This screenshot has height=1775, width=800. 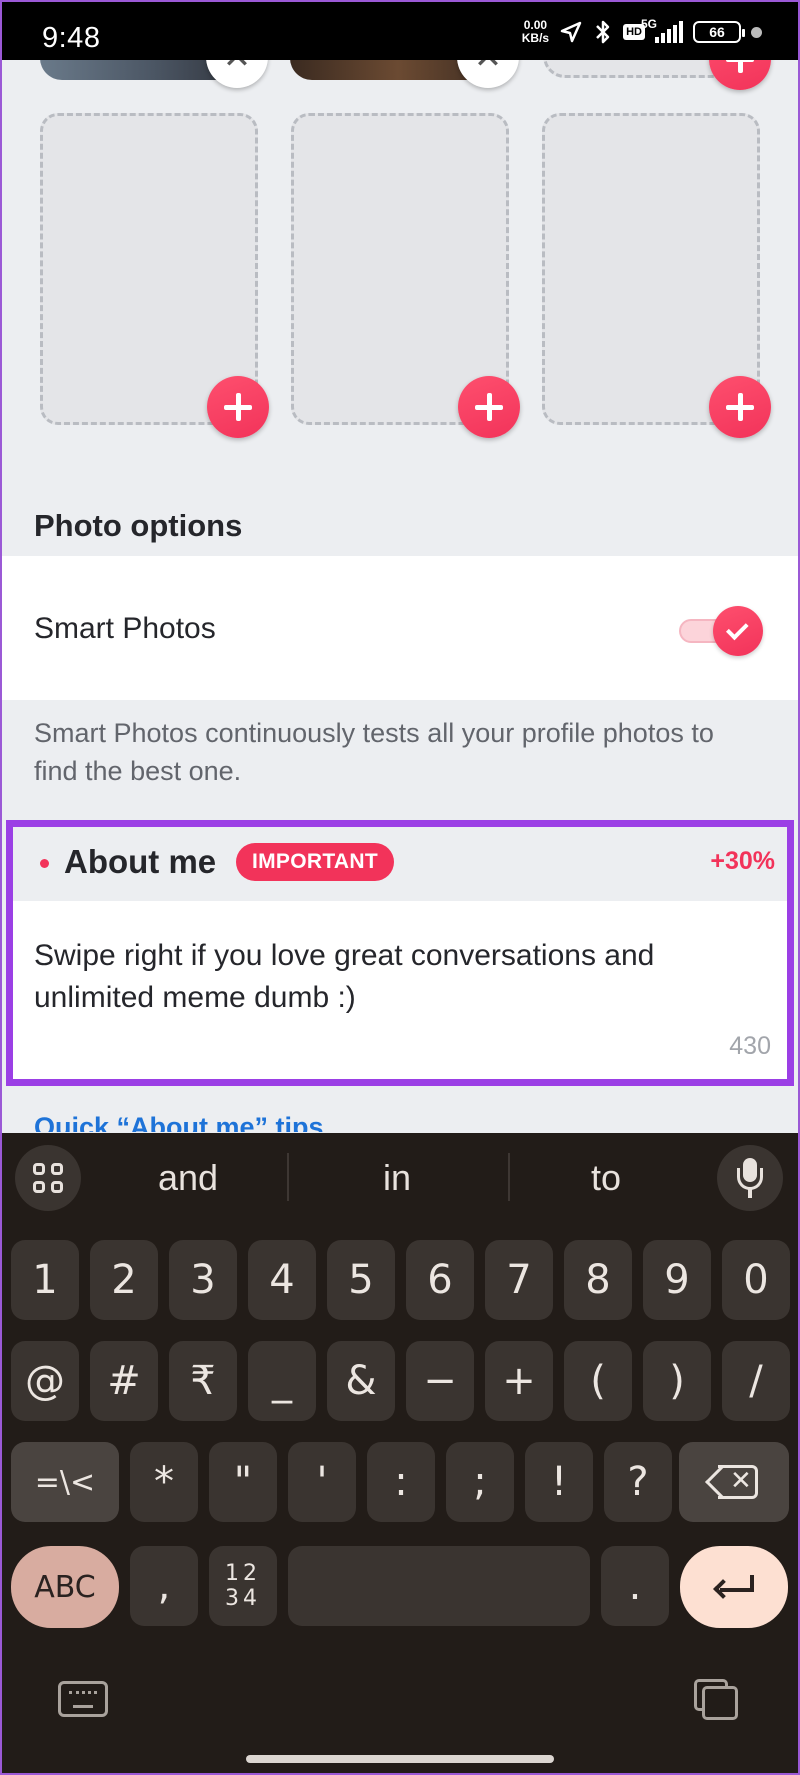 I want to click on punctuation-key: ', so click(x=322, y=1482).